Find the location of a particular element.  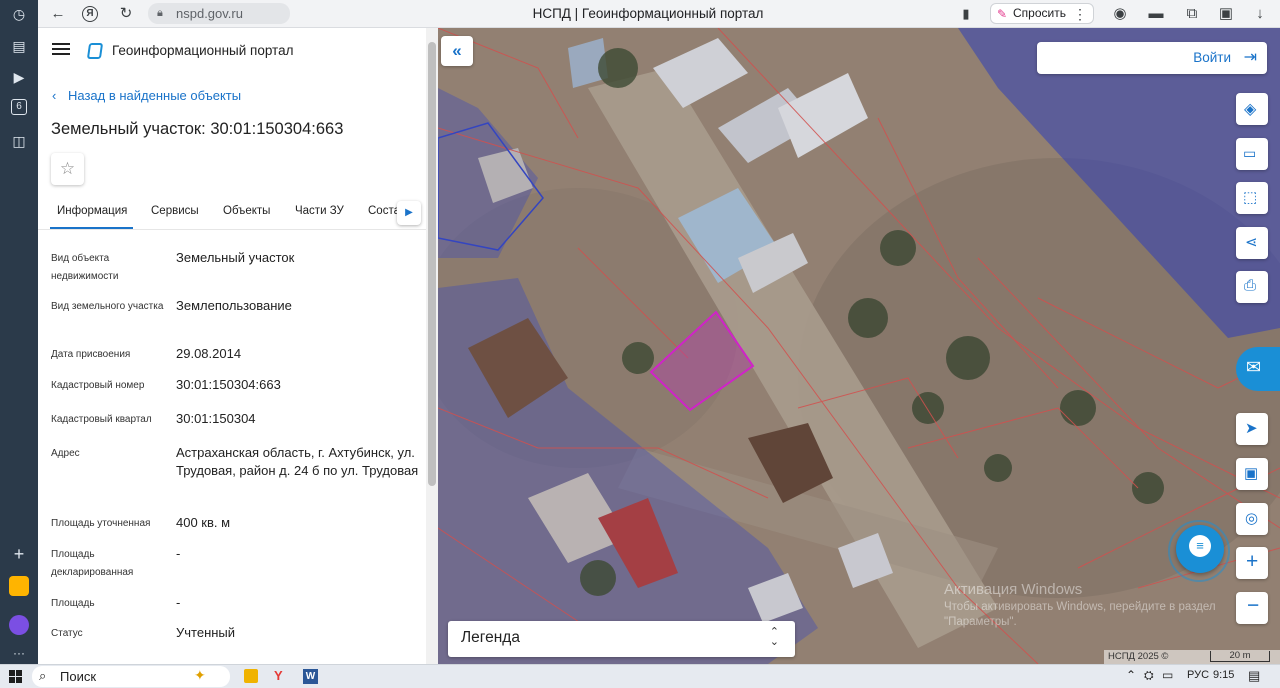

legend-dropdown: Легенда ⌃ ⌄ is located at coordinates (621, 639).